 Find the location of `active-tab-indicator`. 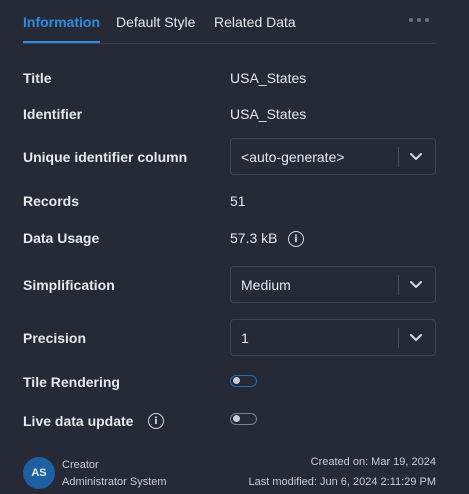

active-tab-indicator is located at coordinates (61, 42).